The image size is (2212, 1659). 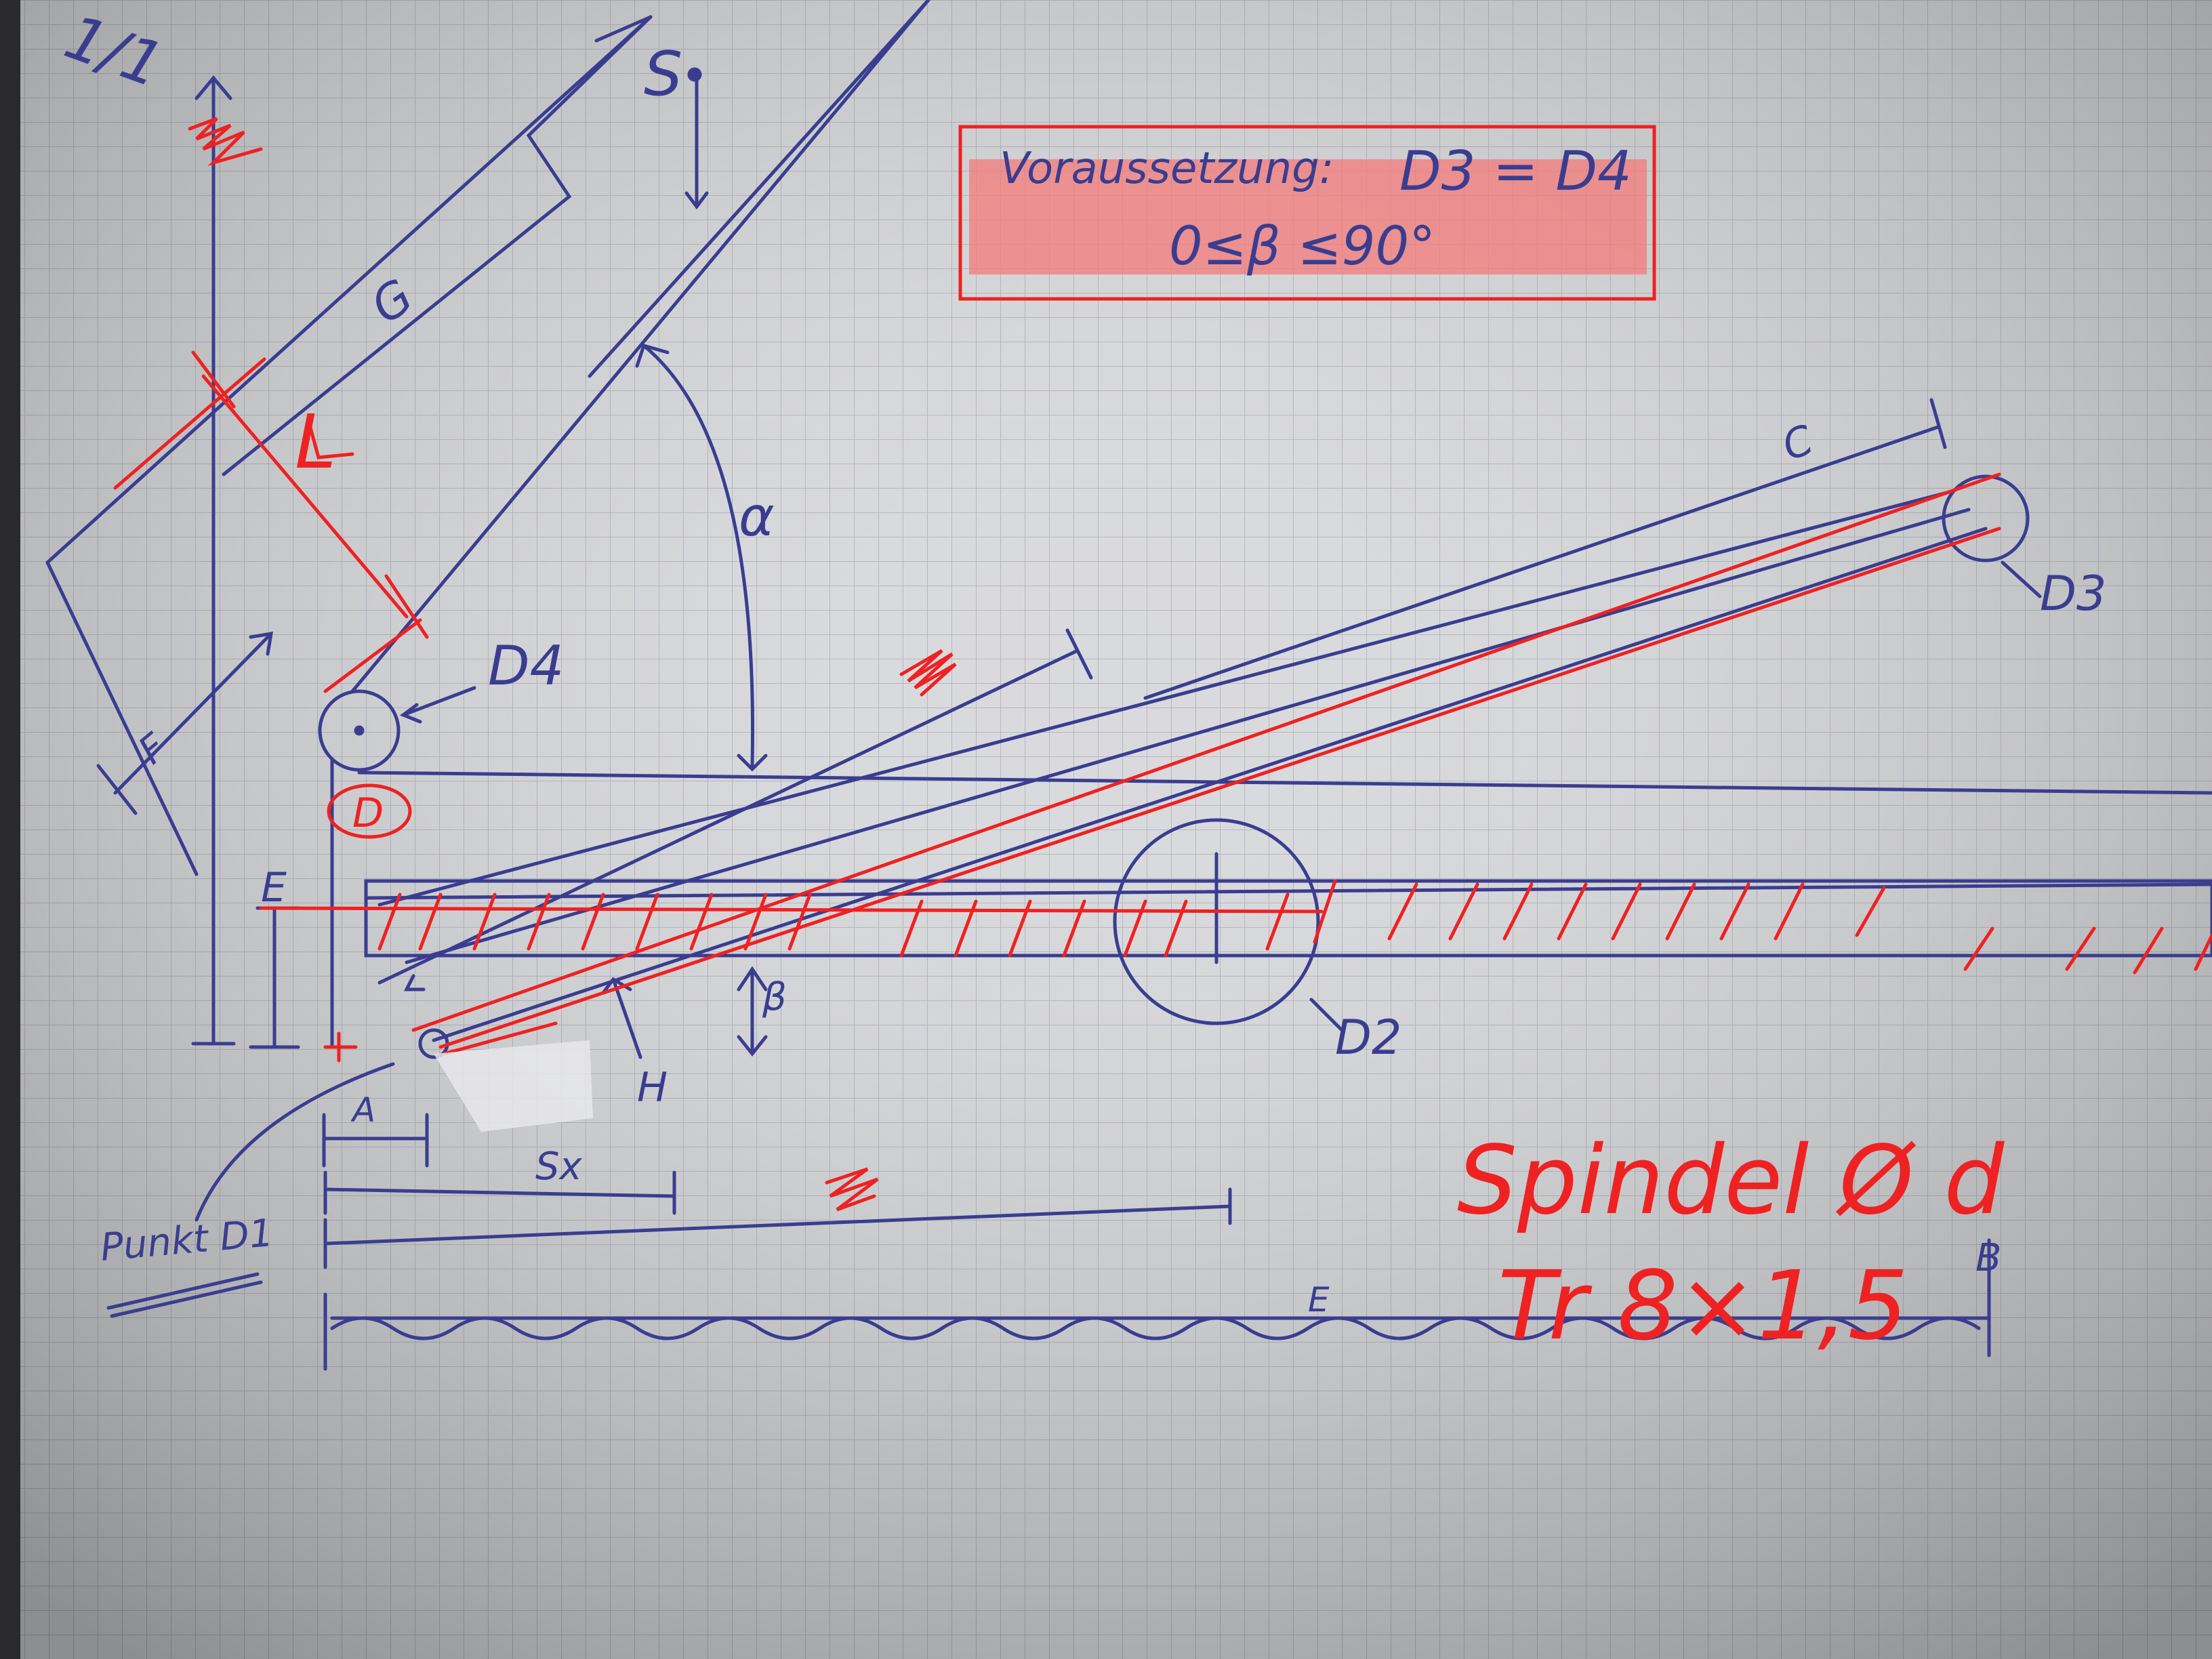 I want to click on label-h: H, so click(x=652, y=1088).